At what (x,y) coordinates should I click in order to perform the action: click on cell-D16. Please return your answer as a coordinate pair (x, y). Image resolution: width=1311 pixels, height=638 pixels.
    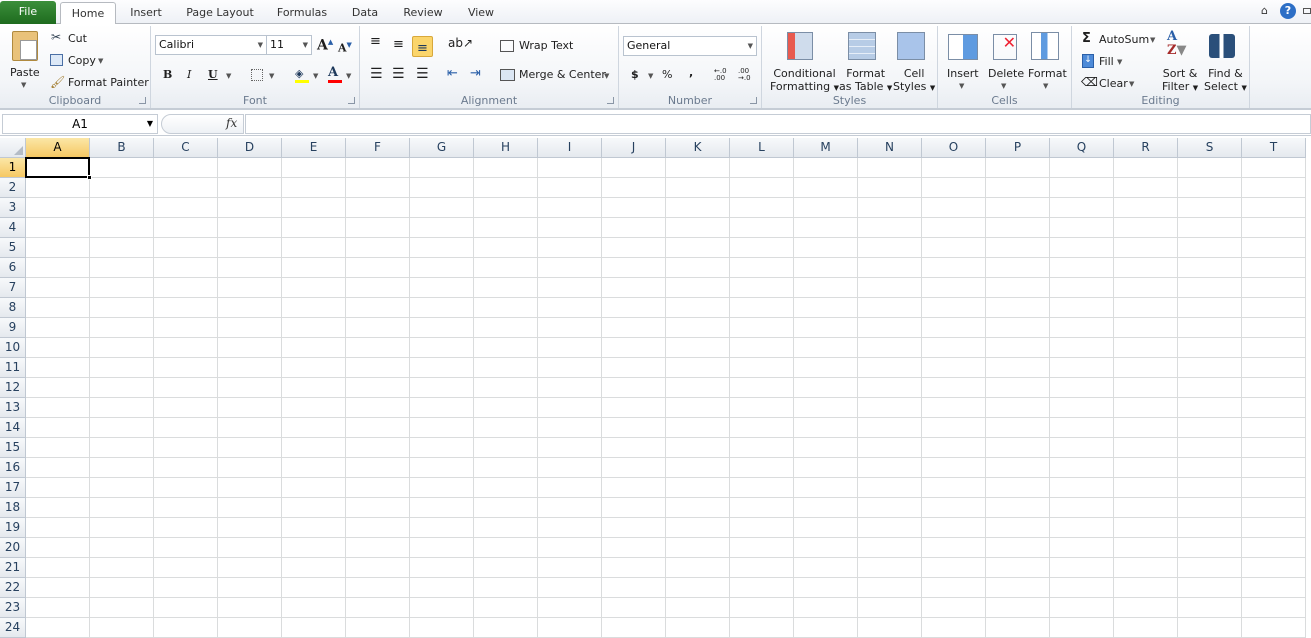
    Looking at the image, I should click on (250, 468).